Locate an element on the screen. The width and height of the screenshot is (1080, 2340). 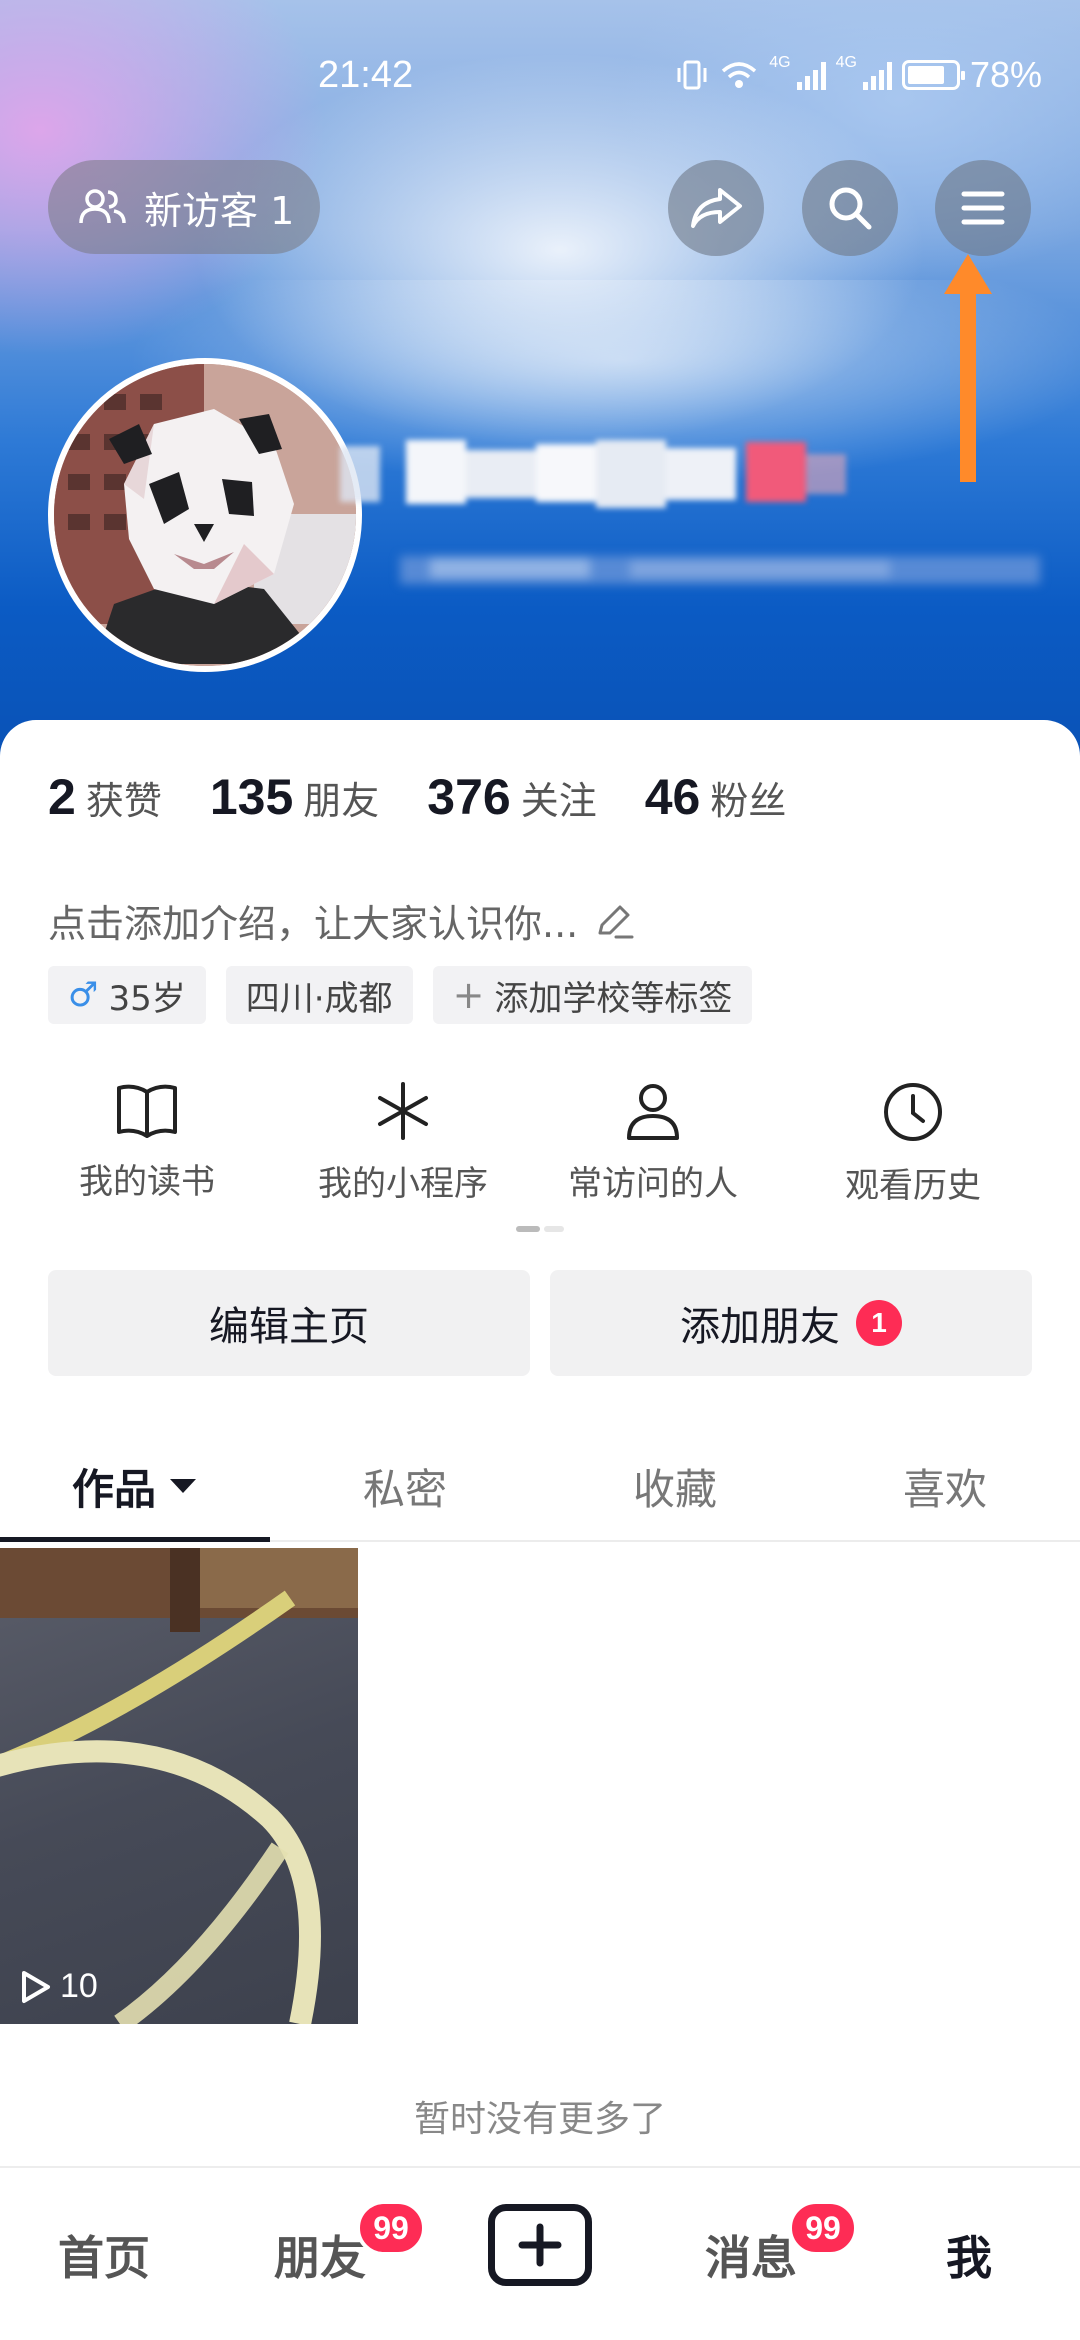
visitors-icon is located at coordinates (102, 206).